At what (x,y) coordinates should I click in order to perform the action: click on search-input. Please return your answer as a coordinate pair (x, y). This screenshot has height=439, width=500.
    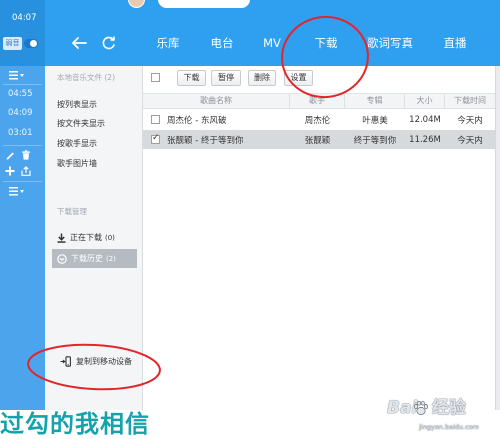
    Looking at the image, I should click on (204, 4).